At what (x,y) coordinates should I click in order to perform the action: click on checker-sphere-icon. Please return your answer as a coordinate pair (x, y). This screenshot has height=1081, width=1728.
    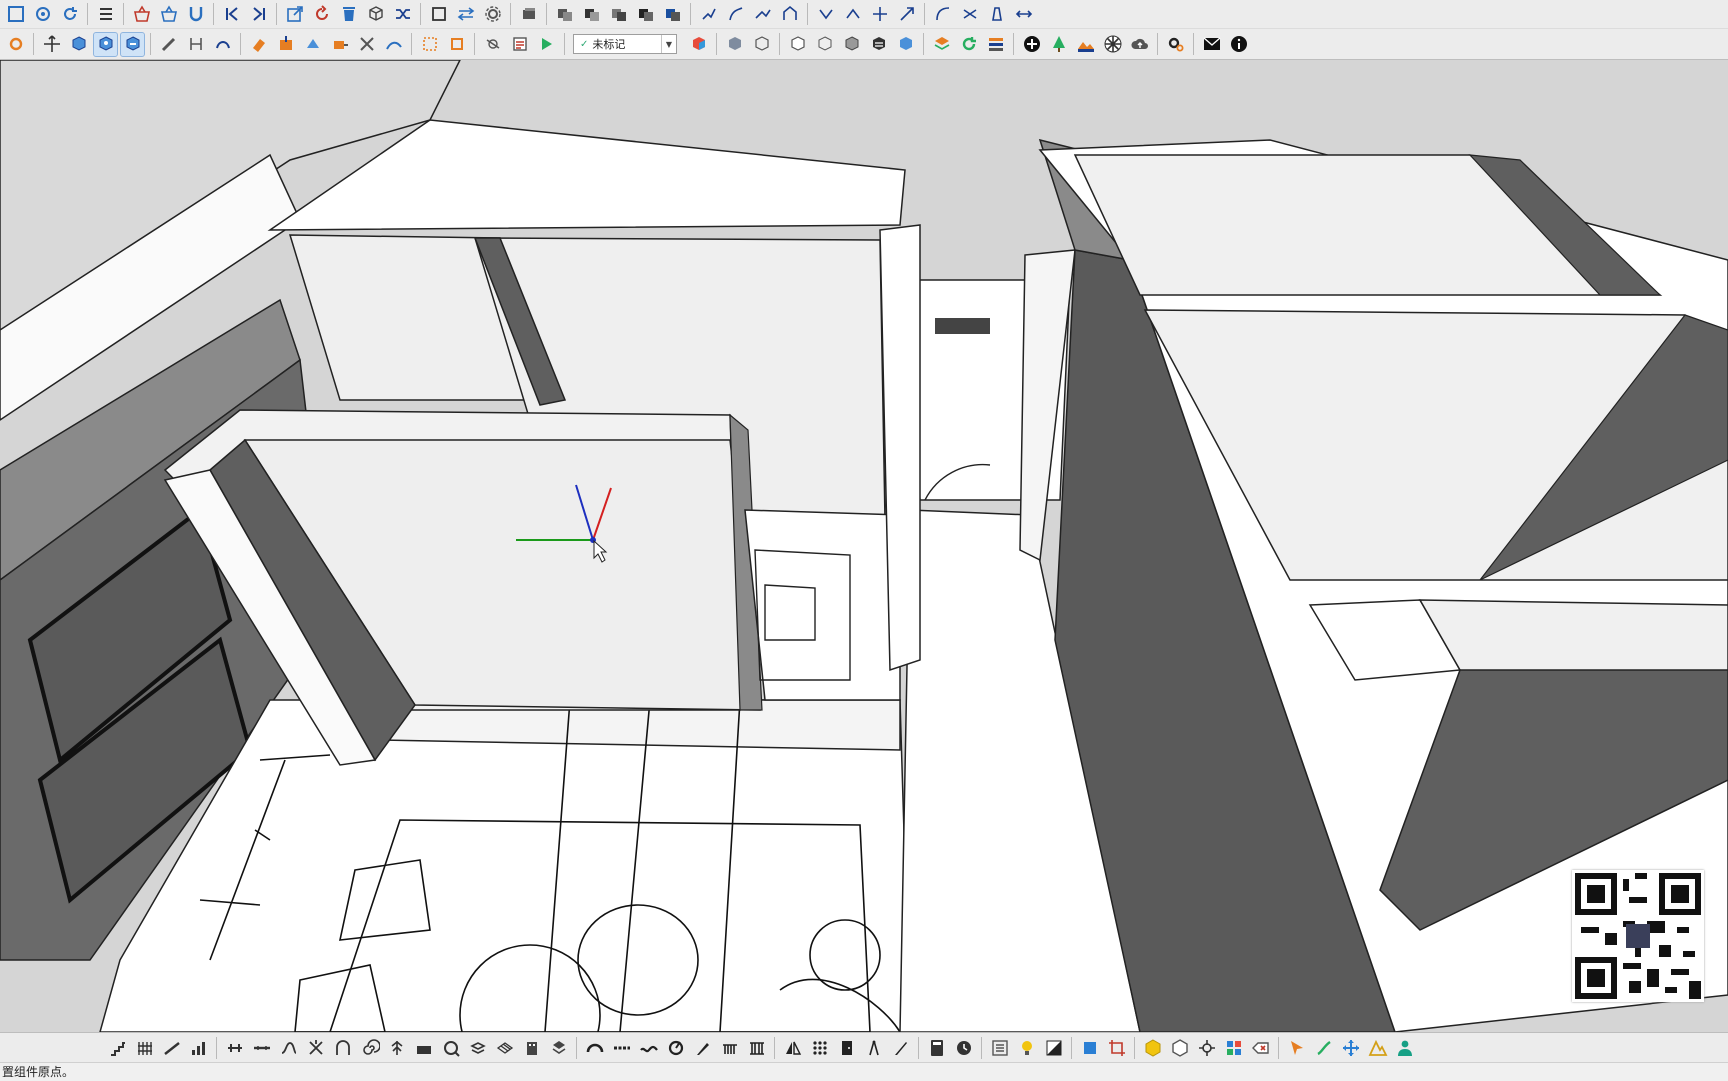
    Looking at the image, I should click on (1112, 44).